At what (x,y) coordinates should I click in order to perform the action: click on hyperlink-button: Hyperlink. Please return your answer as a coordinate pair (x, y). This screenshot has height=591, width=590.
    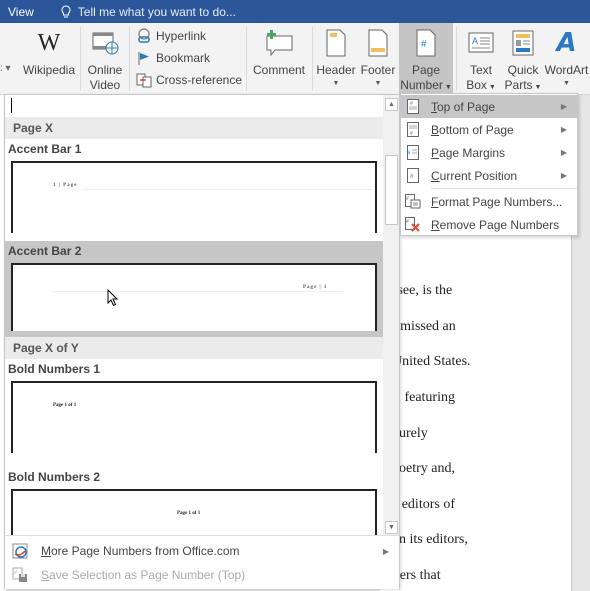
    Looking at the image, I should click on (189, 36).